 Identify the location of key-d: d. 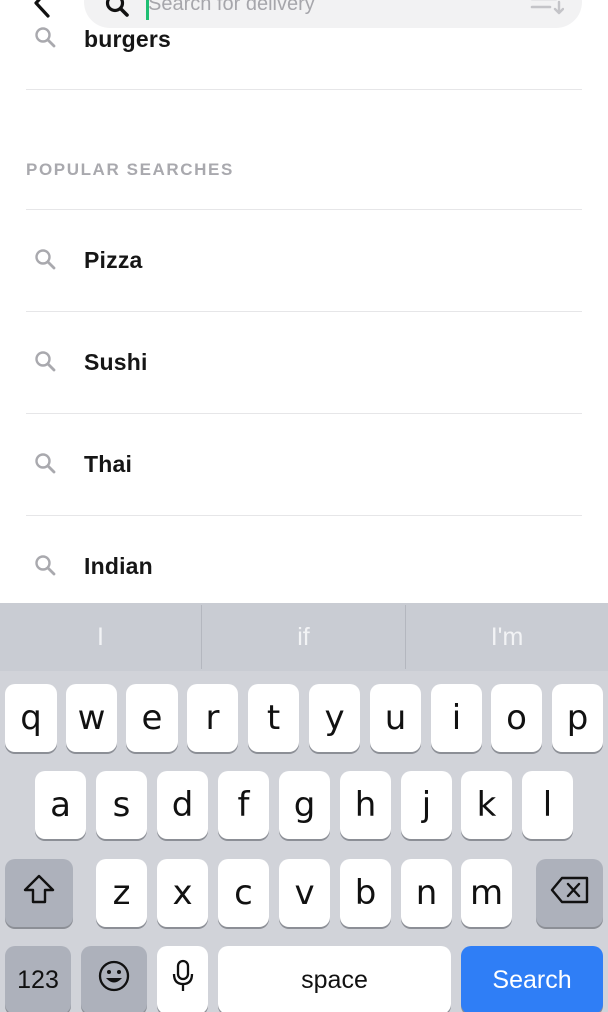
(182, 805).